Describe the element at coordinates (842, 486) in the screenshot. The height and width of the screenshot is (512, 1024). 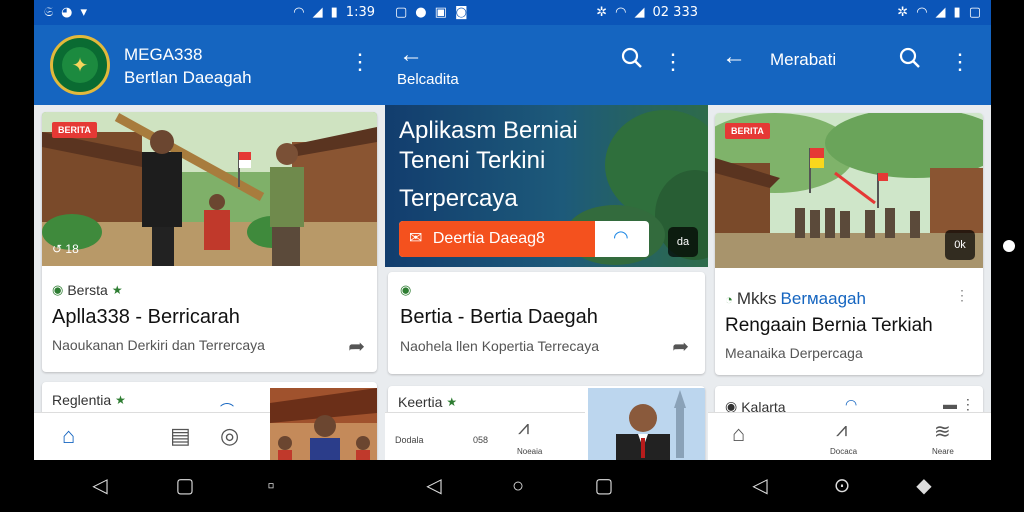
I see `home-circle-icon: ⊙` at that location.